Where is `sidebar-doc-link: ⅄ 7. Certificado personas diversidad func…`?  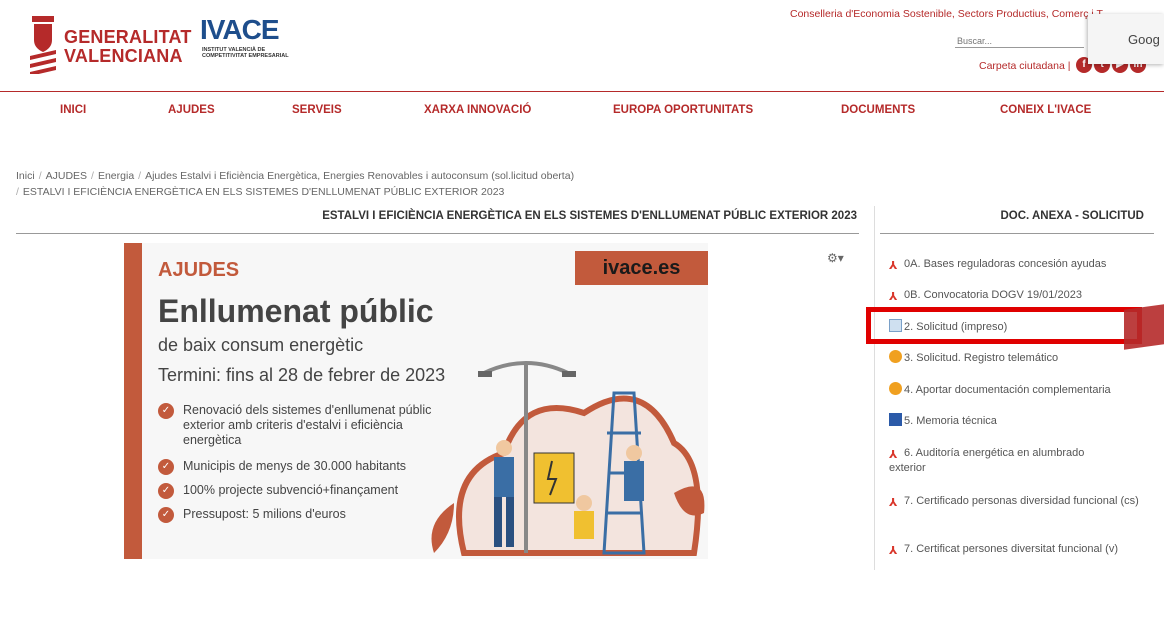 sidebar-doc-link: ⅄ 7. Certificado personas diversidad func… is located at coordinates (1021, 501).